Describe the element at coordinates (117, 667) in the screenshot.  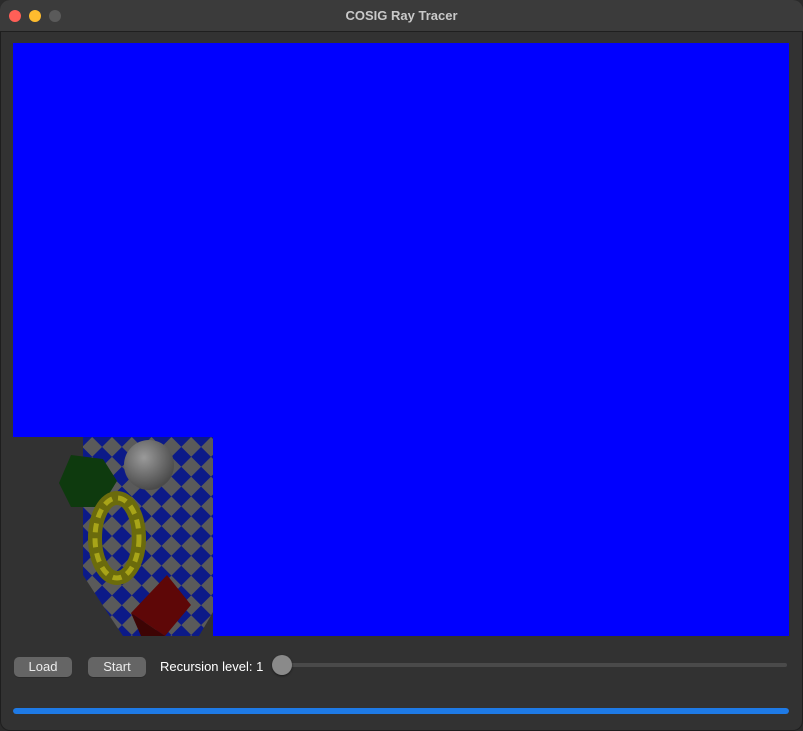
I see `start-button: Start` at that location.